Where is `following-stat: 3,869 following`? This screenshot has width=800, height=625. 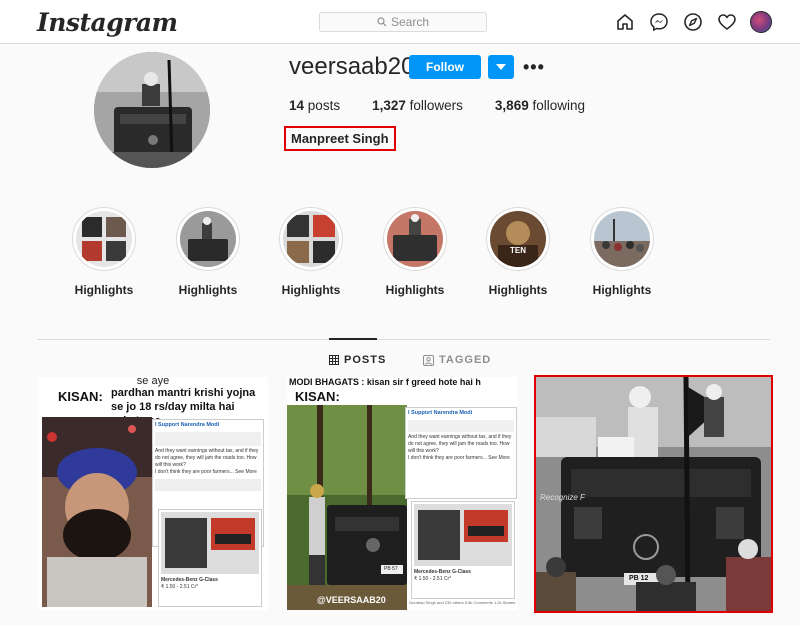
following-stat: 3,869 following is located at coordinates (540, 105).